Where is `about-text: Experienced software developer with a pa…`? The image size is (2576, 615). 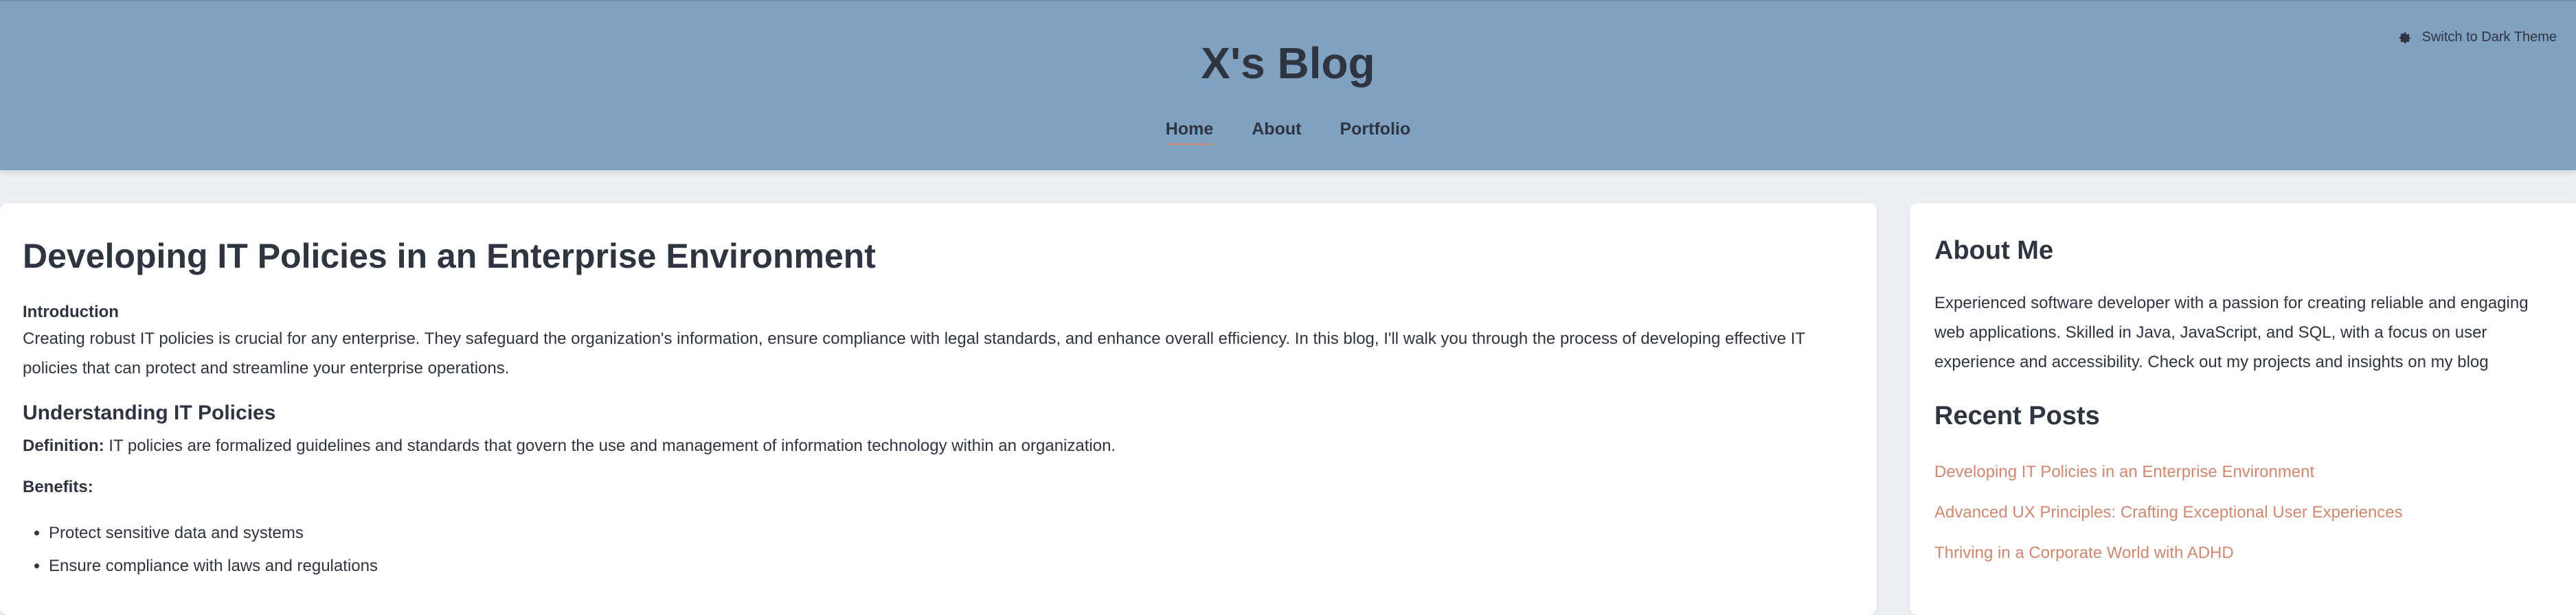
about-text: Experienced software developer with a pa… is located at coordinates (2231, 332).